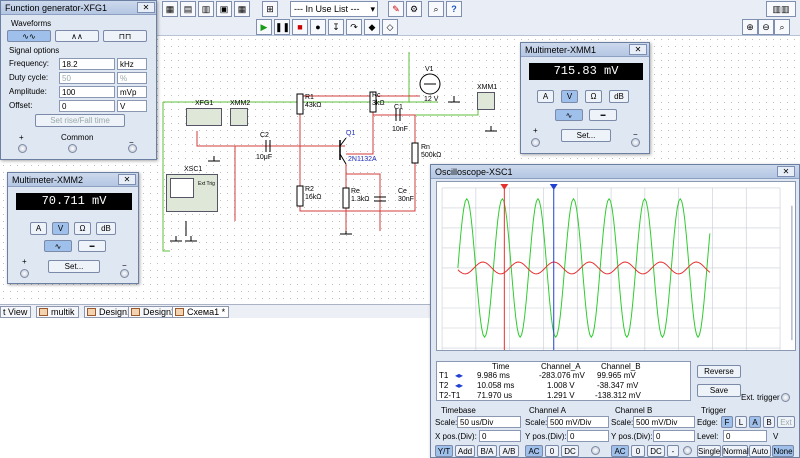  What do you see at coordinates (454, 9) in the screenshot?
I see `help-icon: ?` at bounding box center [454, 9].